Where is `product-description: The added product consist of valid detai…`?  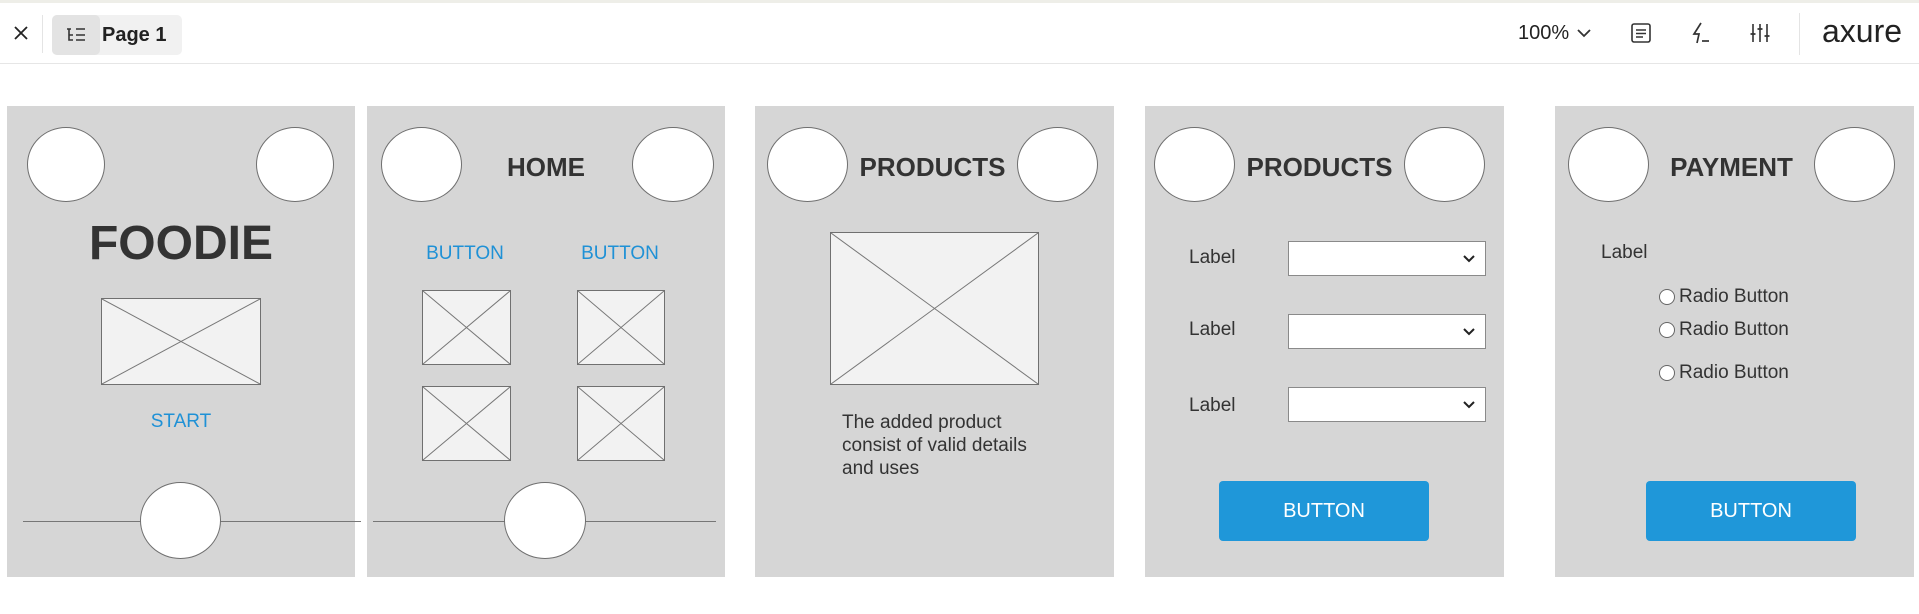
product-description: The added product consist of valid detai… is located at coordinates (934, 445).